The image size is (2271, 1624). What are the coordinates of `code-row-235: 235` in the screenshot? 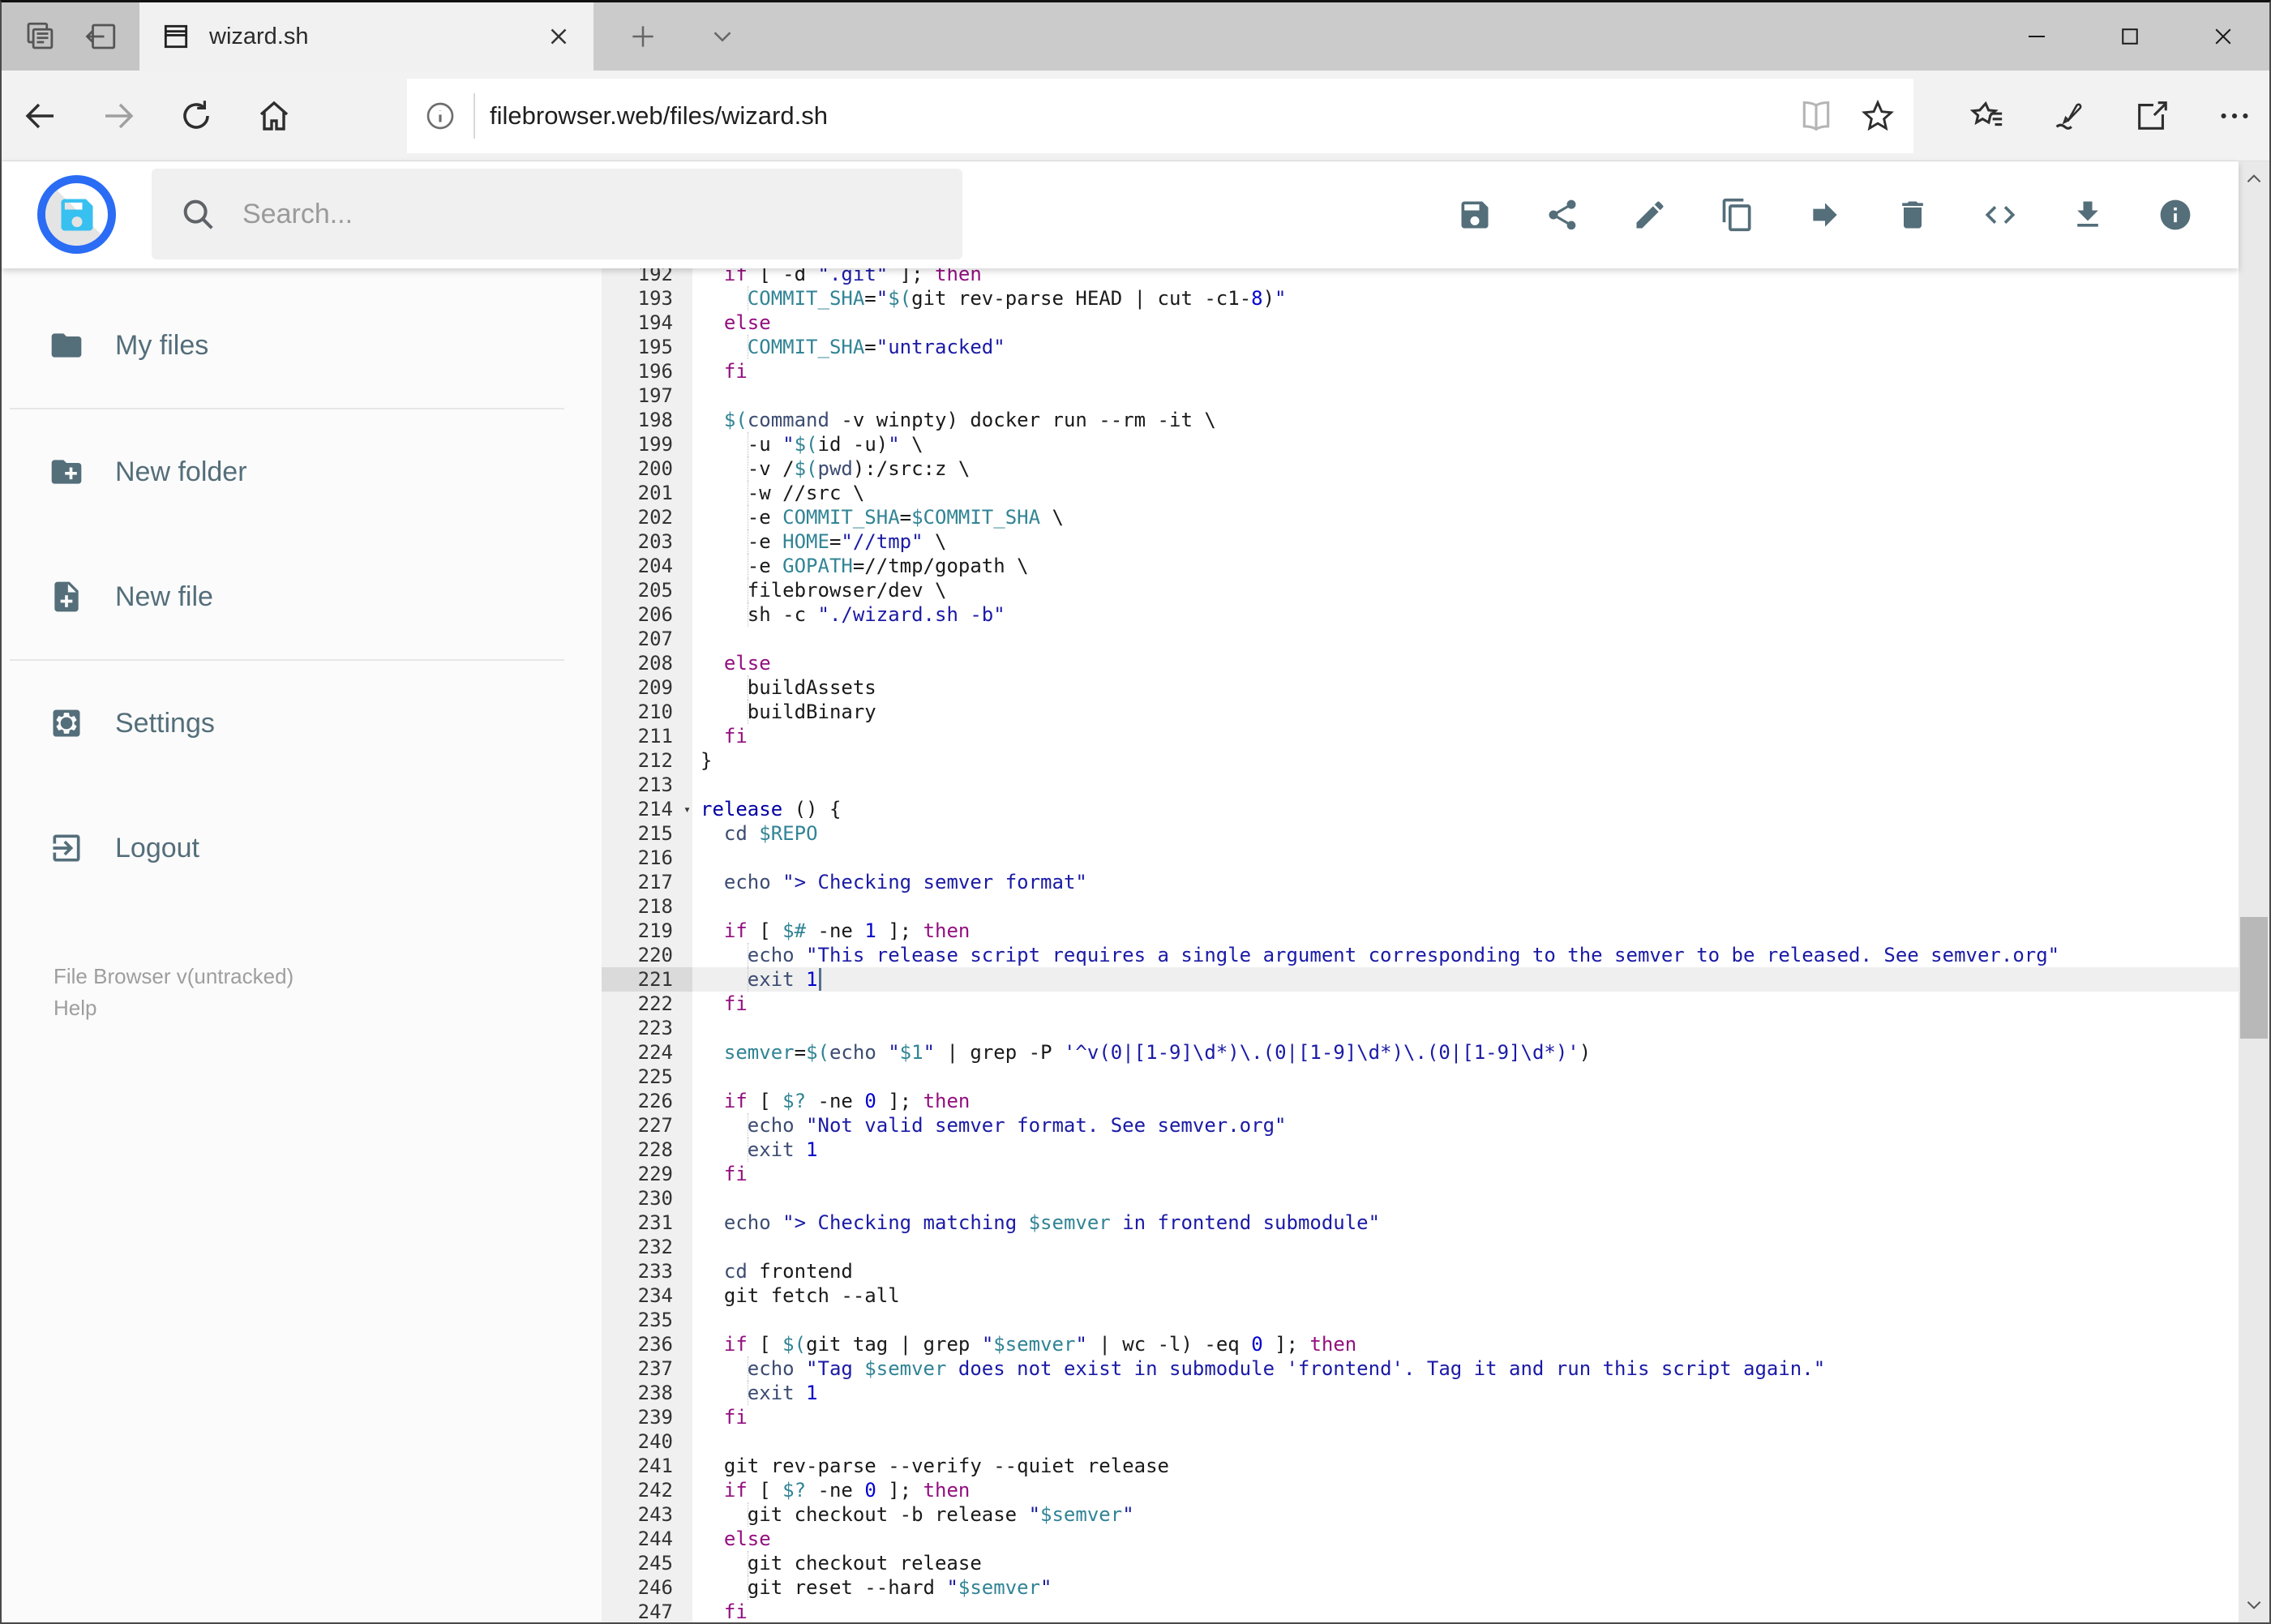 It's located at (1421, 1320).